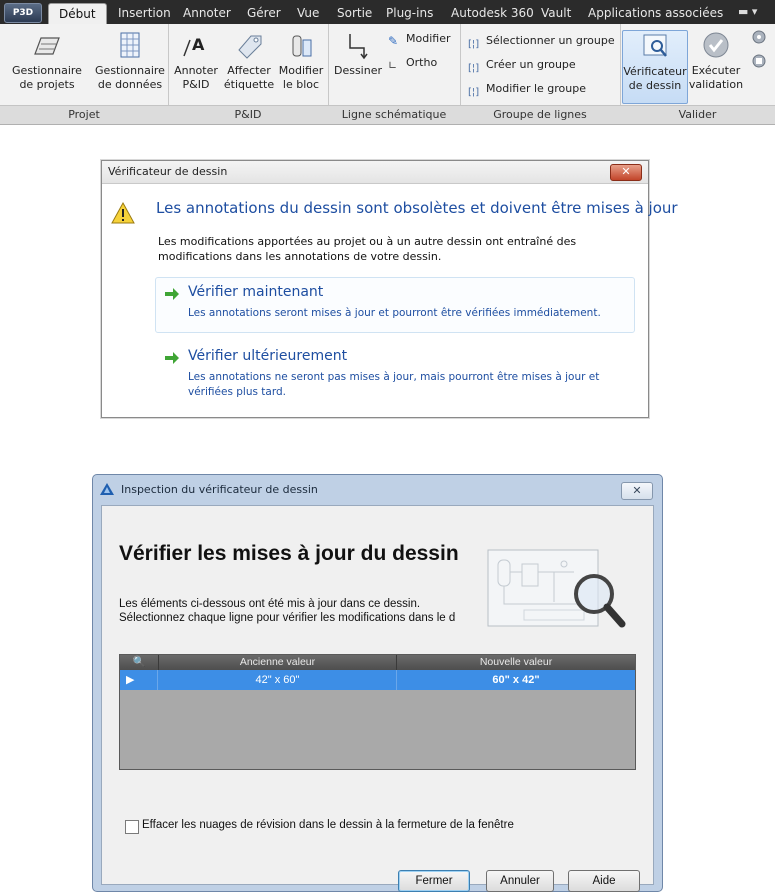  I want to click on cancel-button: Annuler, so click(520, 881).